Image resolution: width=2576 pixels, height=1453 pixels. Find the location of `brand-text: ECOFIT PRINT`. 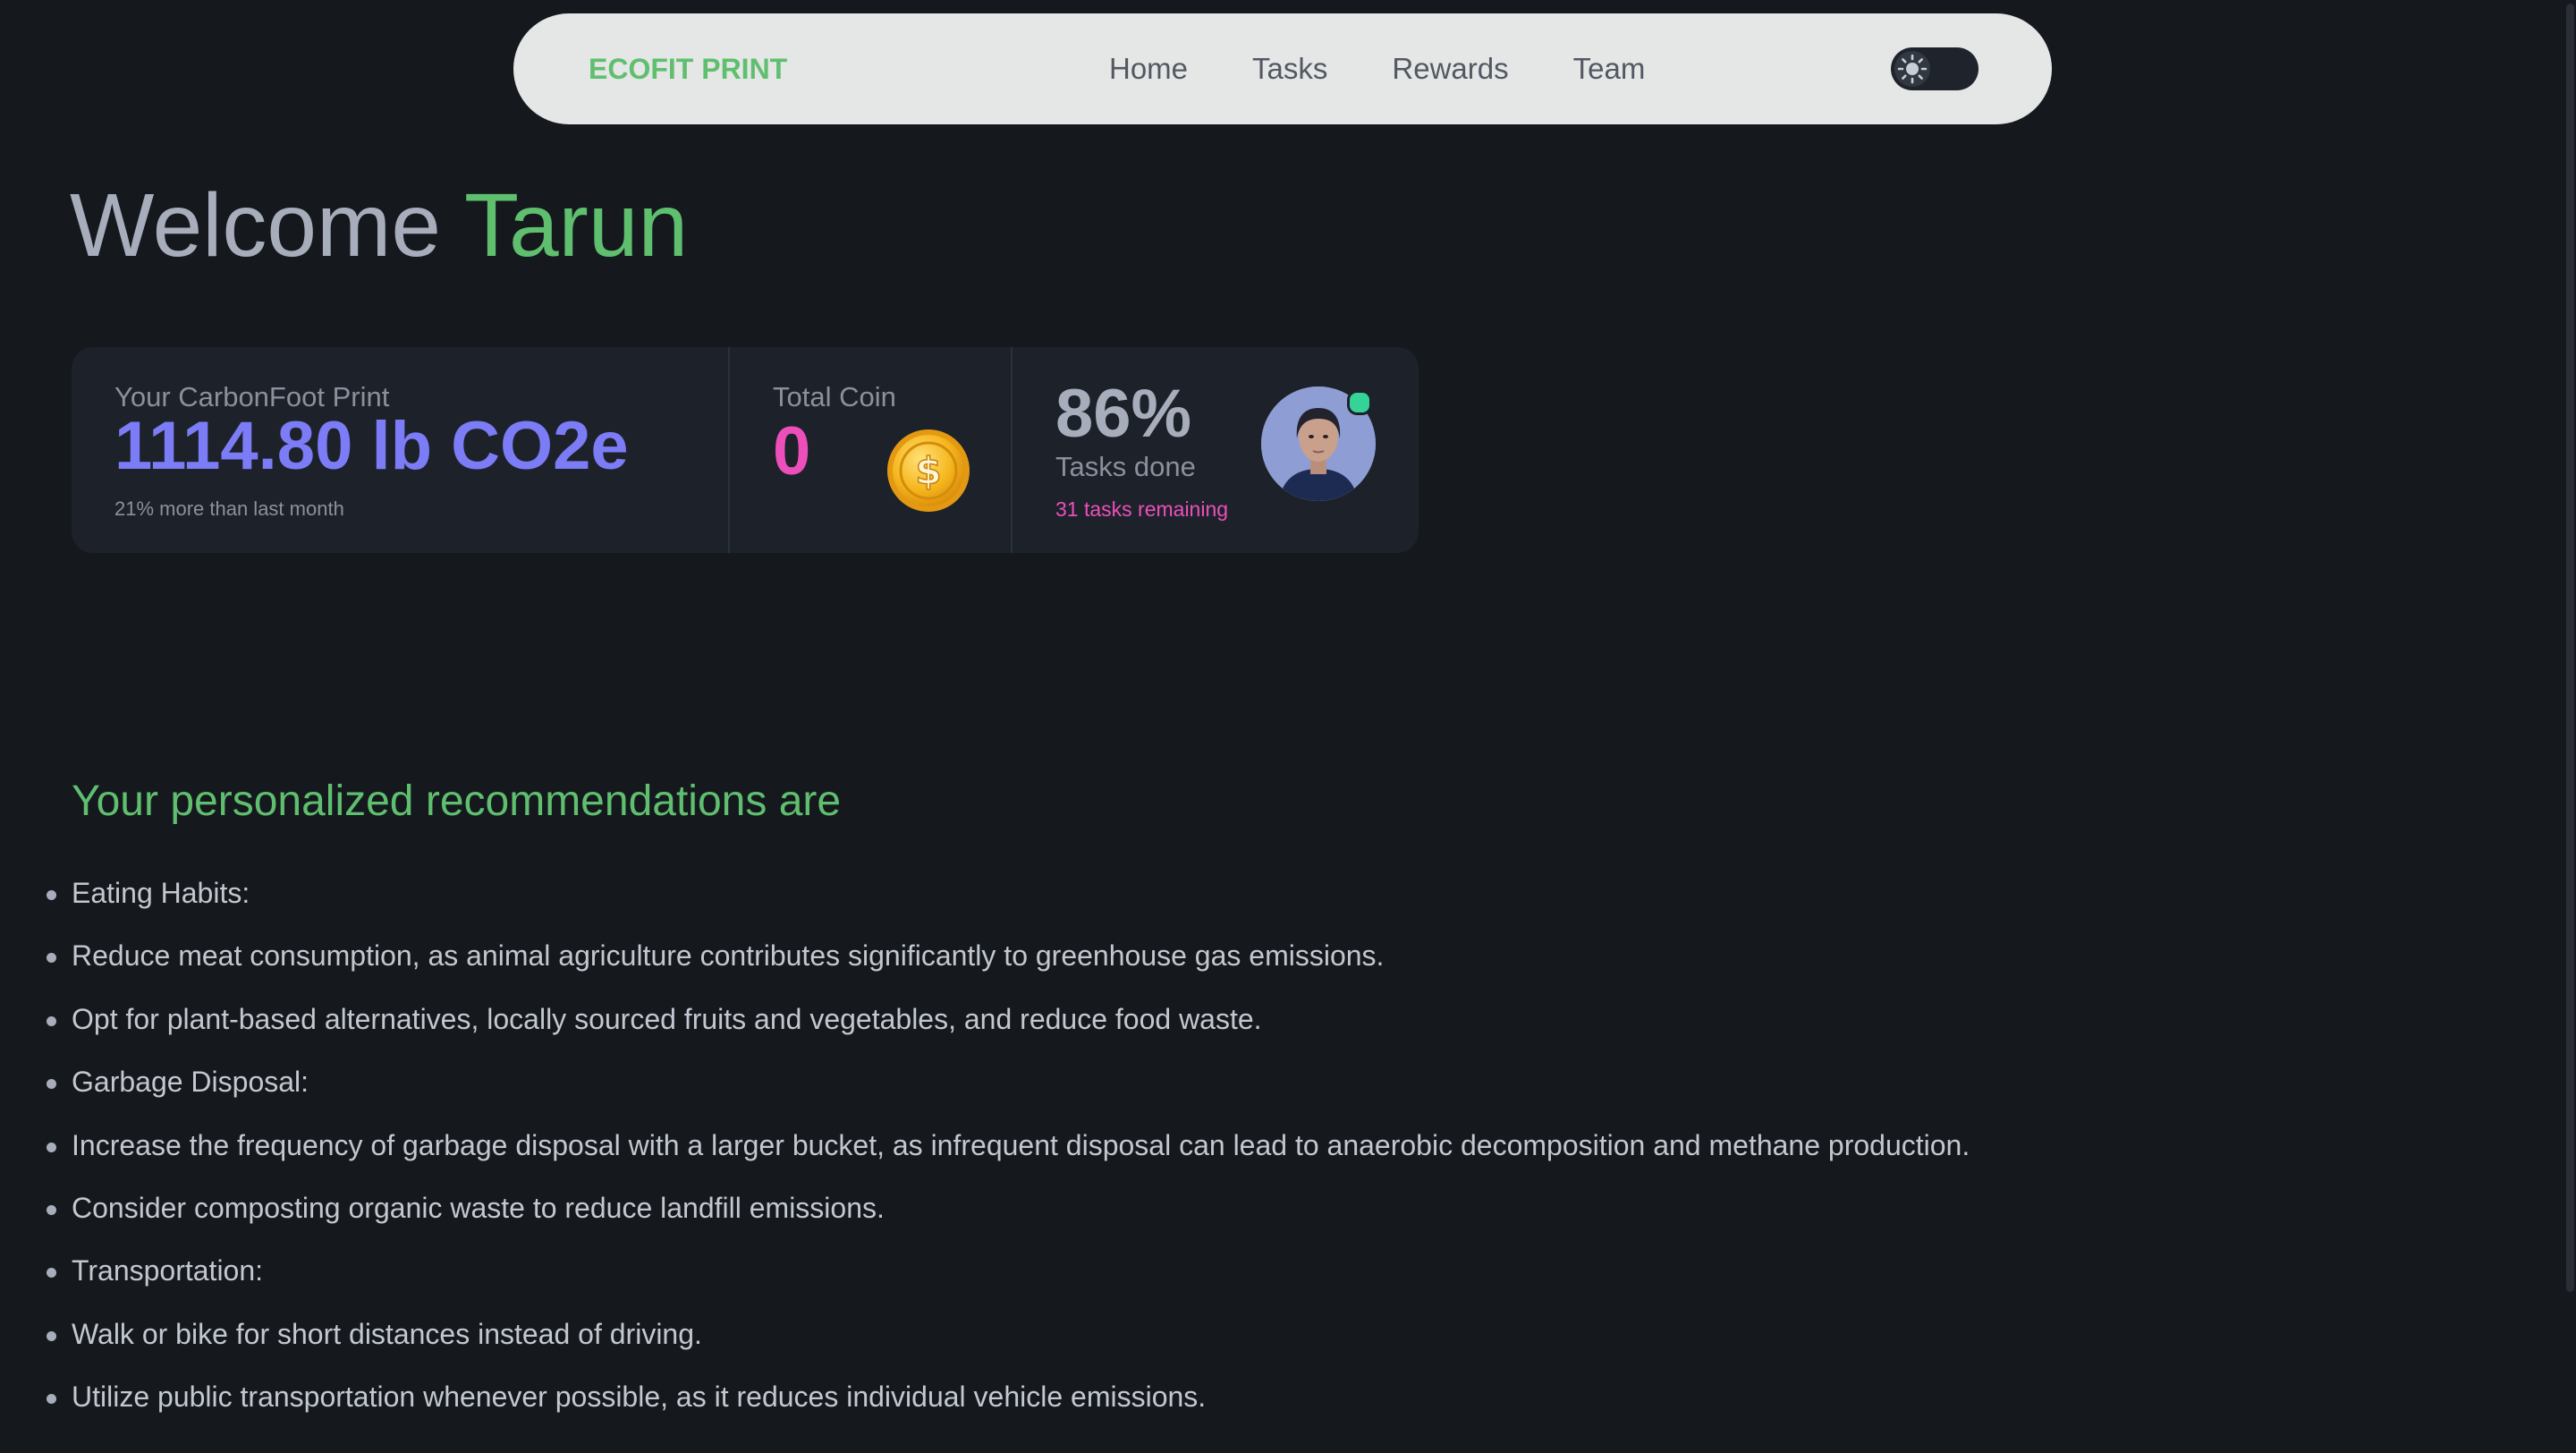

brand-text: ECOFIT PRINT is located at coordinates (688, 69).